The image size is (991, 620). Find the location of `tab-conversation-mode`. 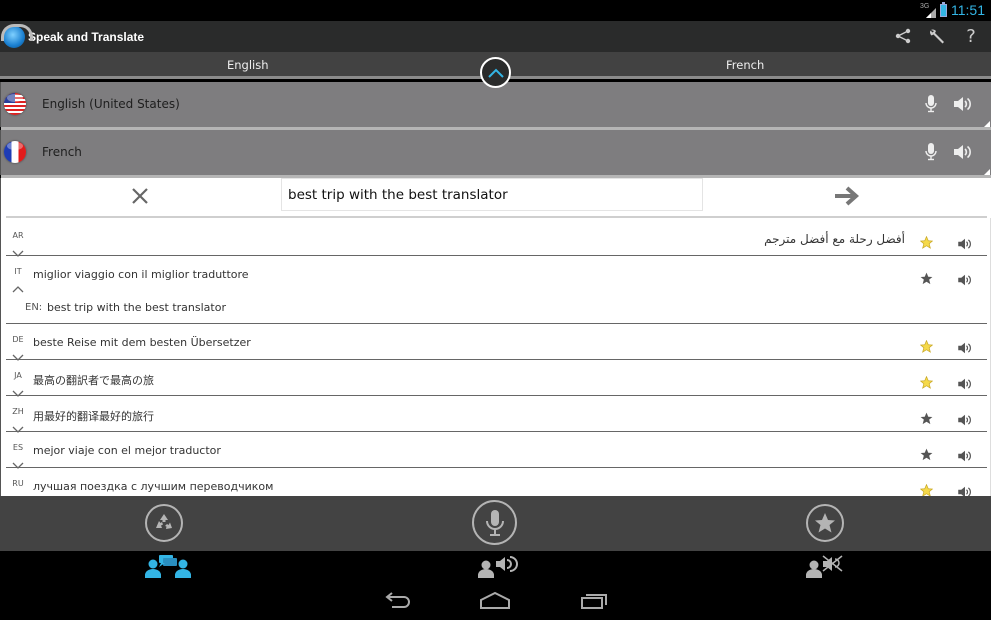

tab-conversation-mode is located at coordinates (168, 568).